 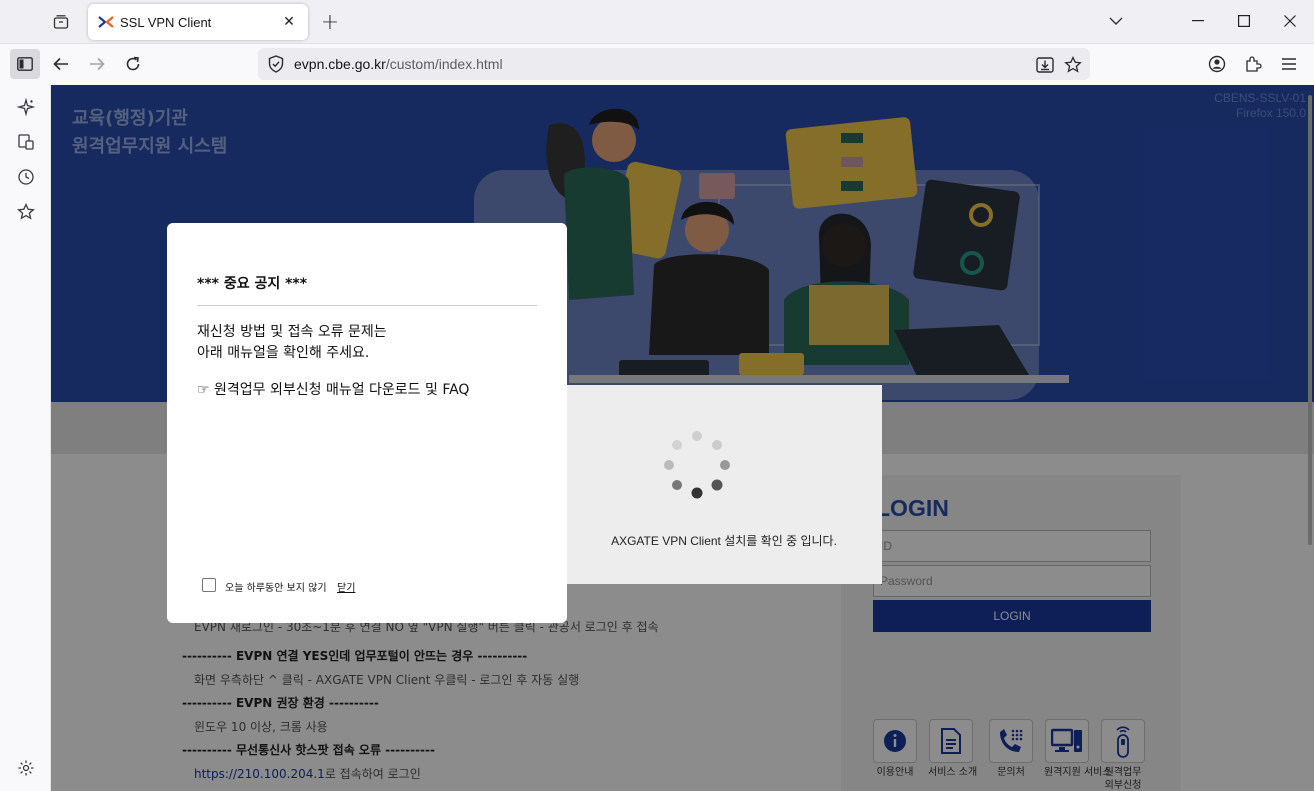 What do you see at coordinates (398, 64) in the screenshot?
I see `url-text: evpn.cbe.go.kr/custom/index.html` at bounding box center [398, 64].